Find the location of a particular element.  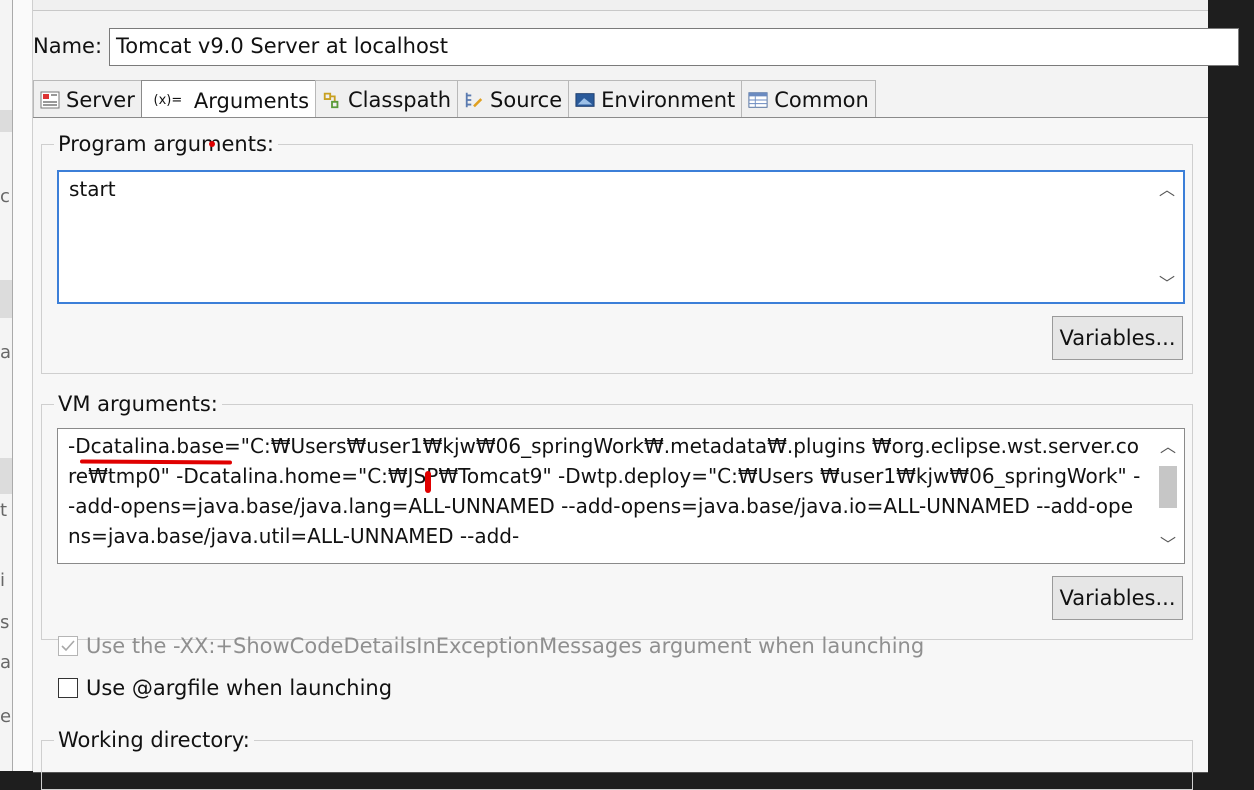

tab-label: Source is located at coordinates (526, 99).